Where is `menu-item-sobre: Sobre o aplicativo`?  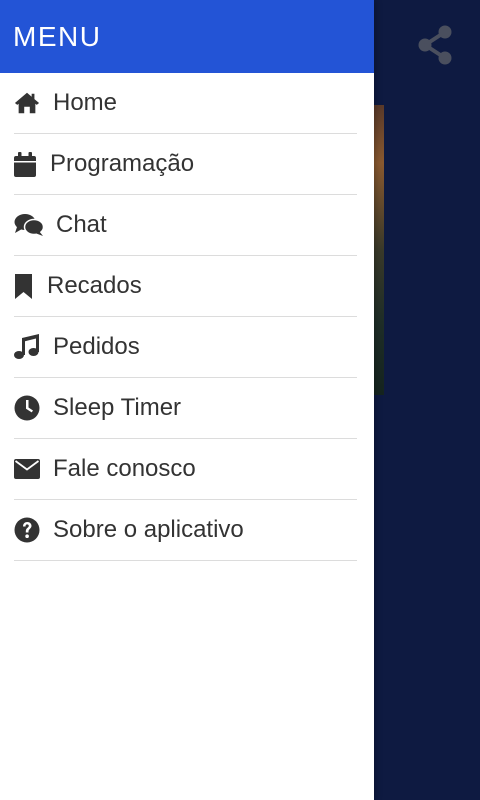
menu-item-sobre: Sobre o aplicativo is located at coordinates (185, 530).